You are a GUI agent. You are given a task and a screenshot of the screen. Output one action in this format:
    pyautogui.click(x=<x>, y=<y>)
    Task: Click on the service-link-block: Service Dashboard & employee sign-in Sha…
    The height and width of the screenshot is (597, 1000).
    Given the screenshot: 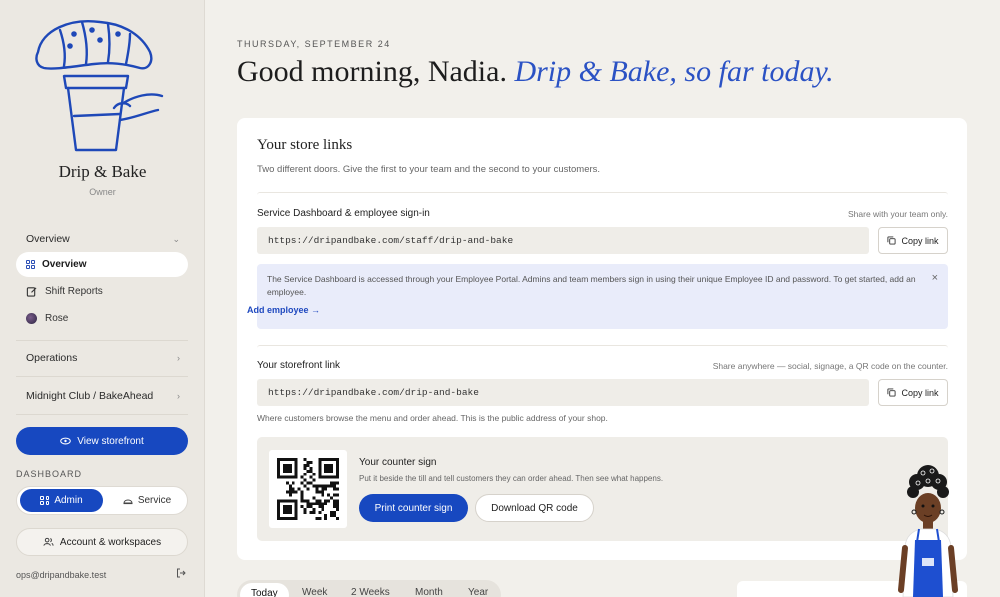 What is the action you would take?
    pyautogui.click(x=602, y=223)
    